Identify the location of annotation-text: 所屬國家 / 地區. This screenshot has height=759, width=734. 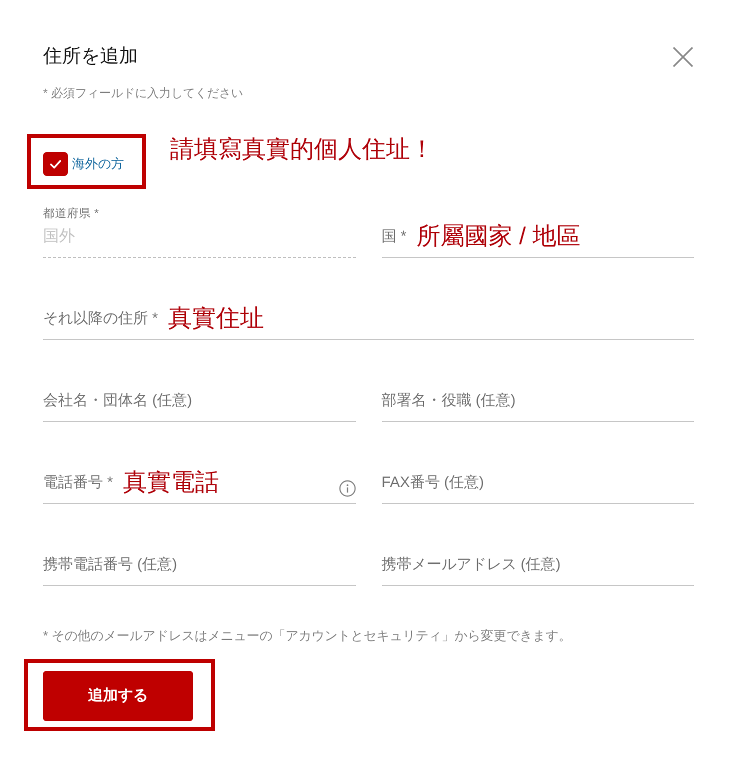
(498, 237).